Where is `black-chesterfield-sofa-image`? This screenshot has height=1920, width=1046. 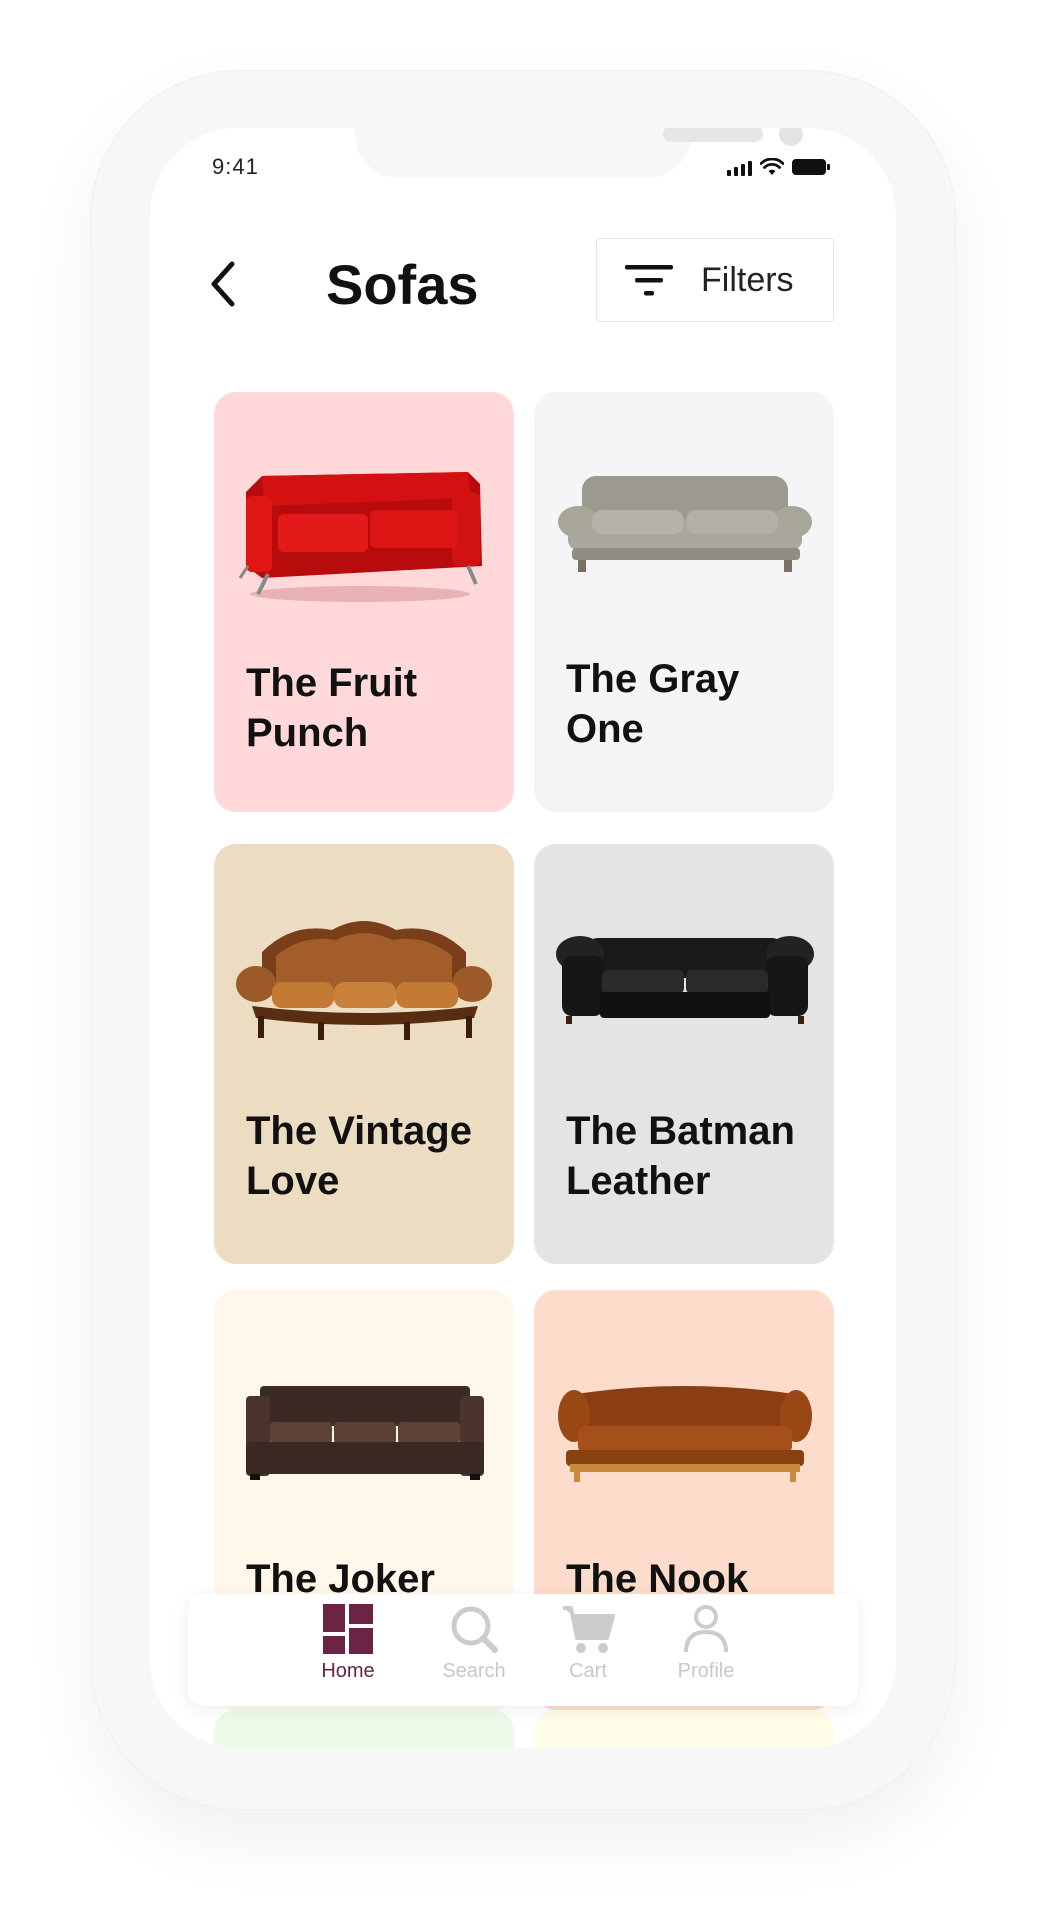 black-chesterfield-sofa-image is located at coordinates (685, 980).